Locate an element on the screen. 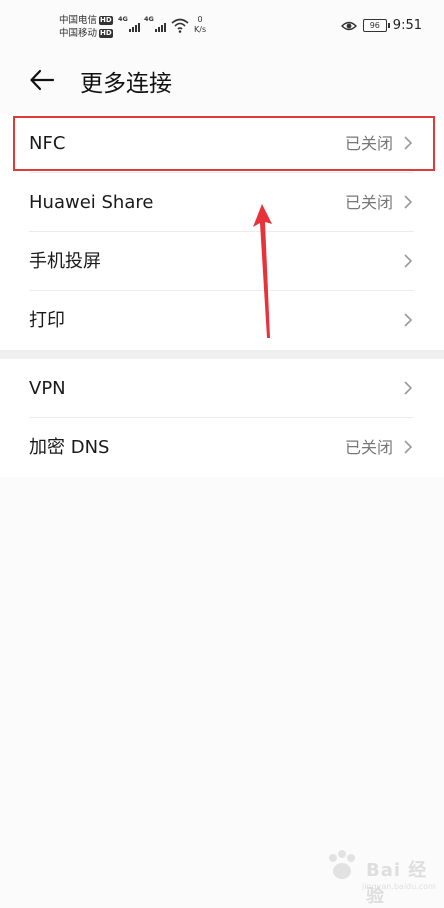 The image size is (444, 908). page-title: 更多连接 is located at coordinates (126, 84).